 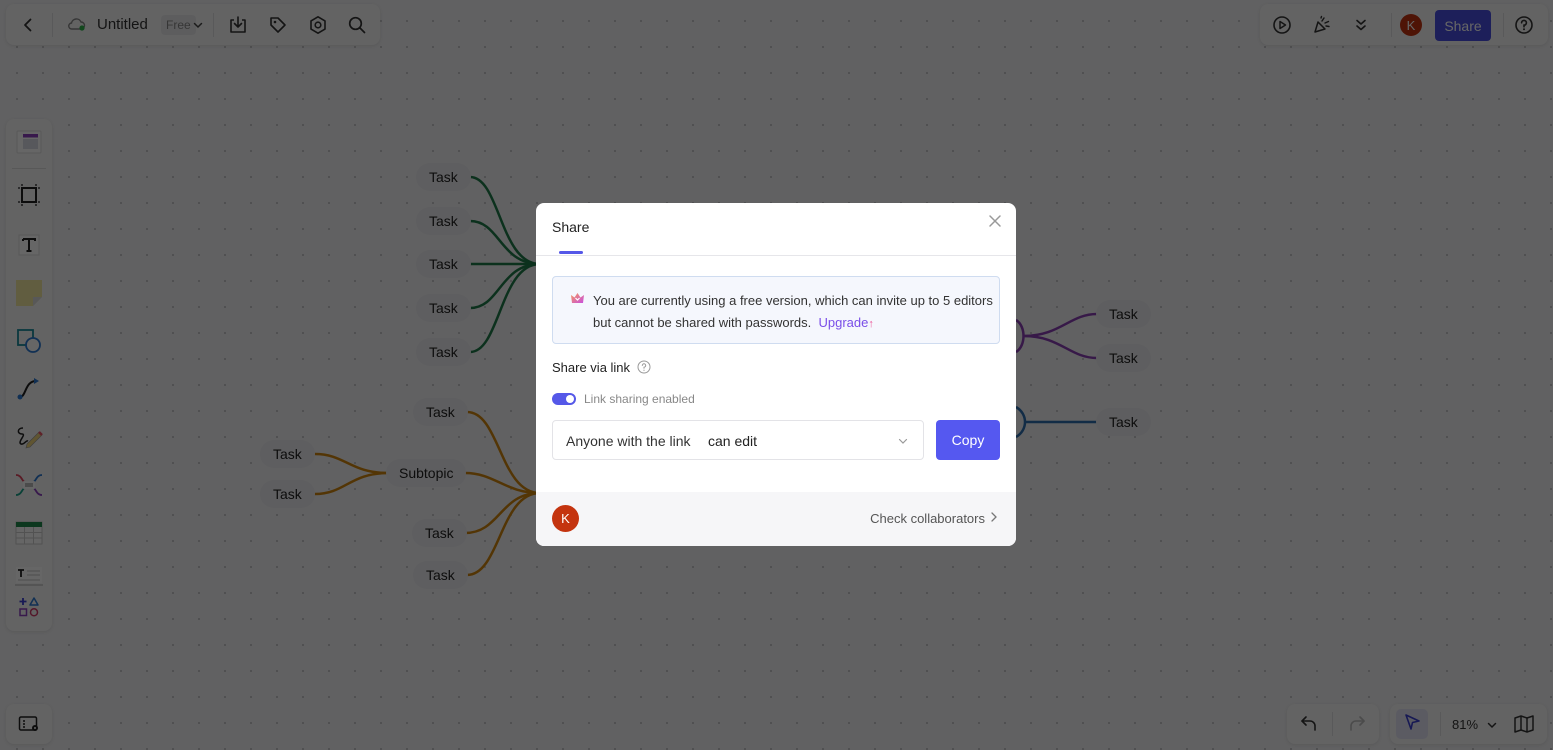 What do you see at coordinates (570, 227) in the screenshot?
I see `dialog-title: Share` at bounding box center [570, 227].